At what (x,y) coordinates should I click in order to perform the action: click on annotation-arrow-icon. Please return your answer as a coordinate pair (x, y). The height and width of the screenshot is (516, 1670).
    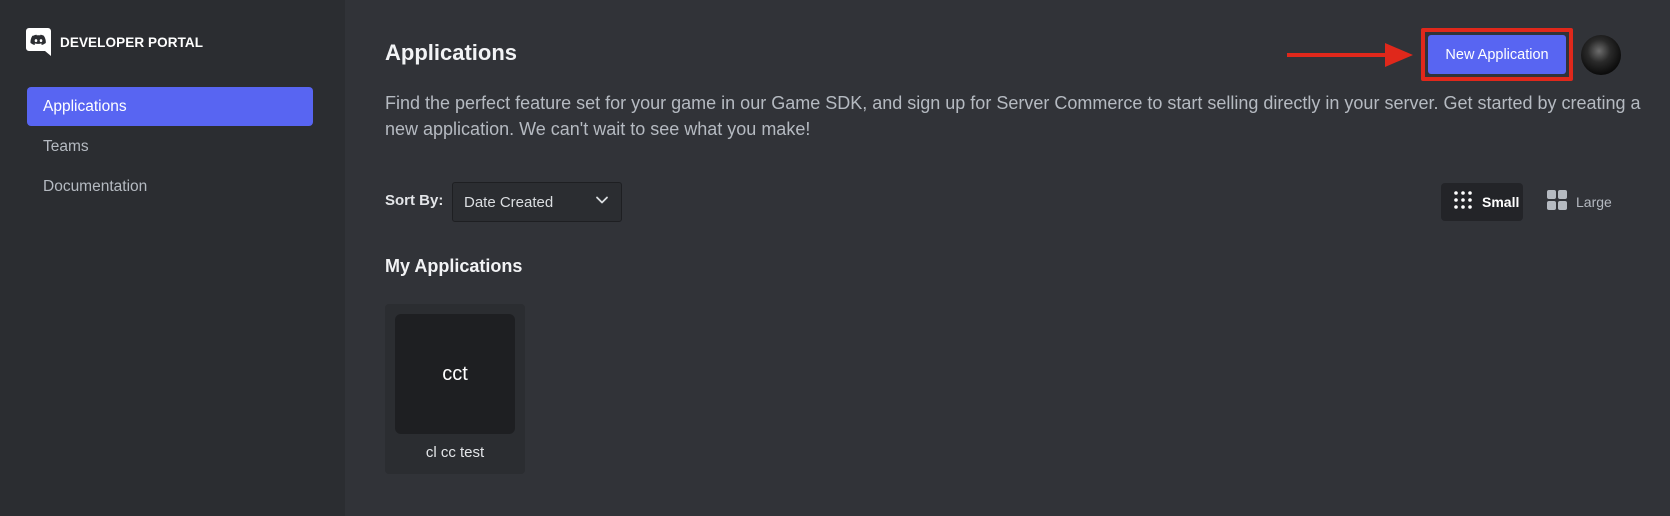
    Looking at the image, I should click on (1350, 55).